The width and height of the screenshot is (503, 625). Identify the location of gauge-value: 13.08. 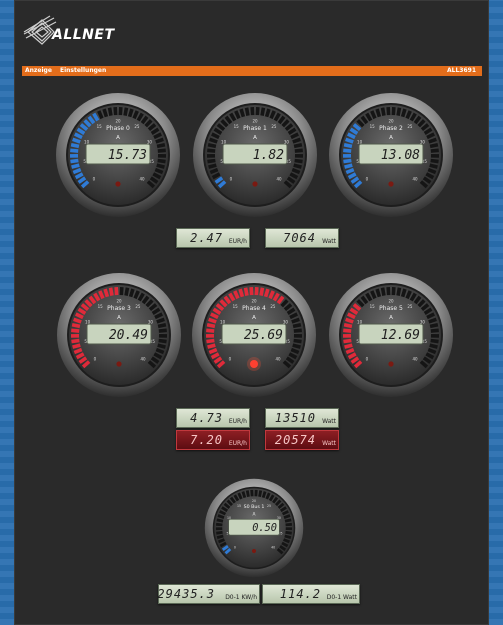
(400, 155).